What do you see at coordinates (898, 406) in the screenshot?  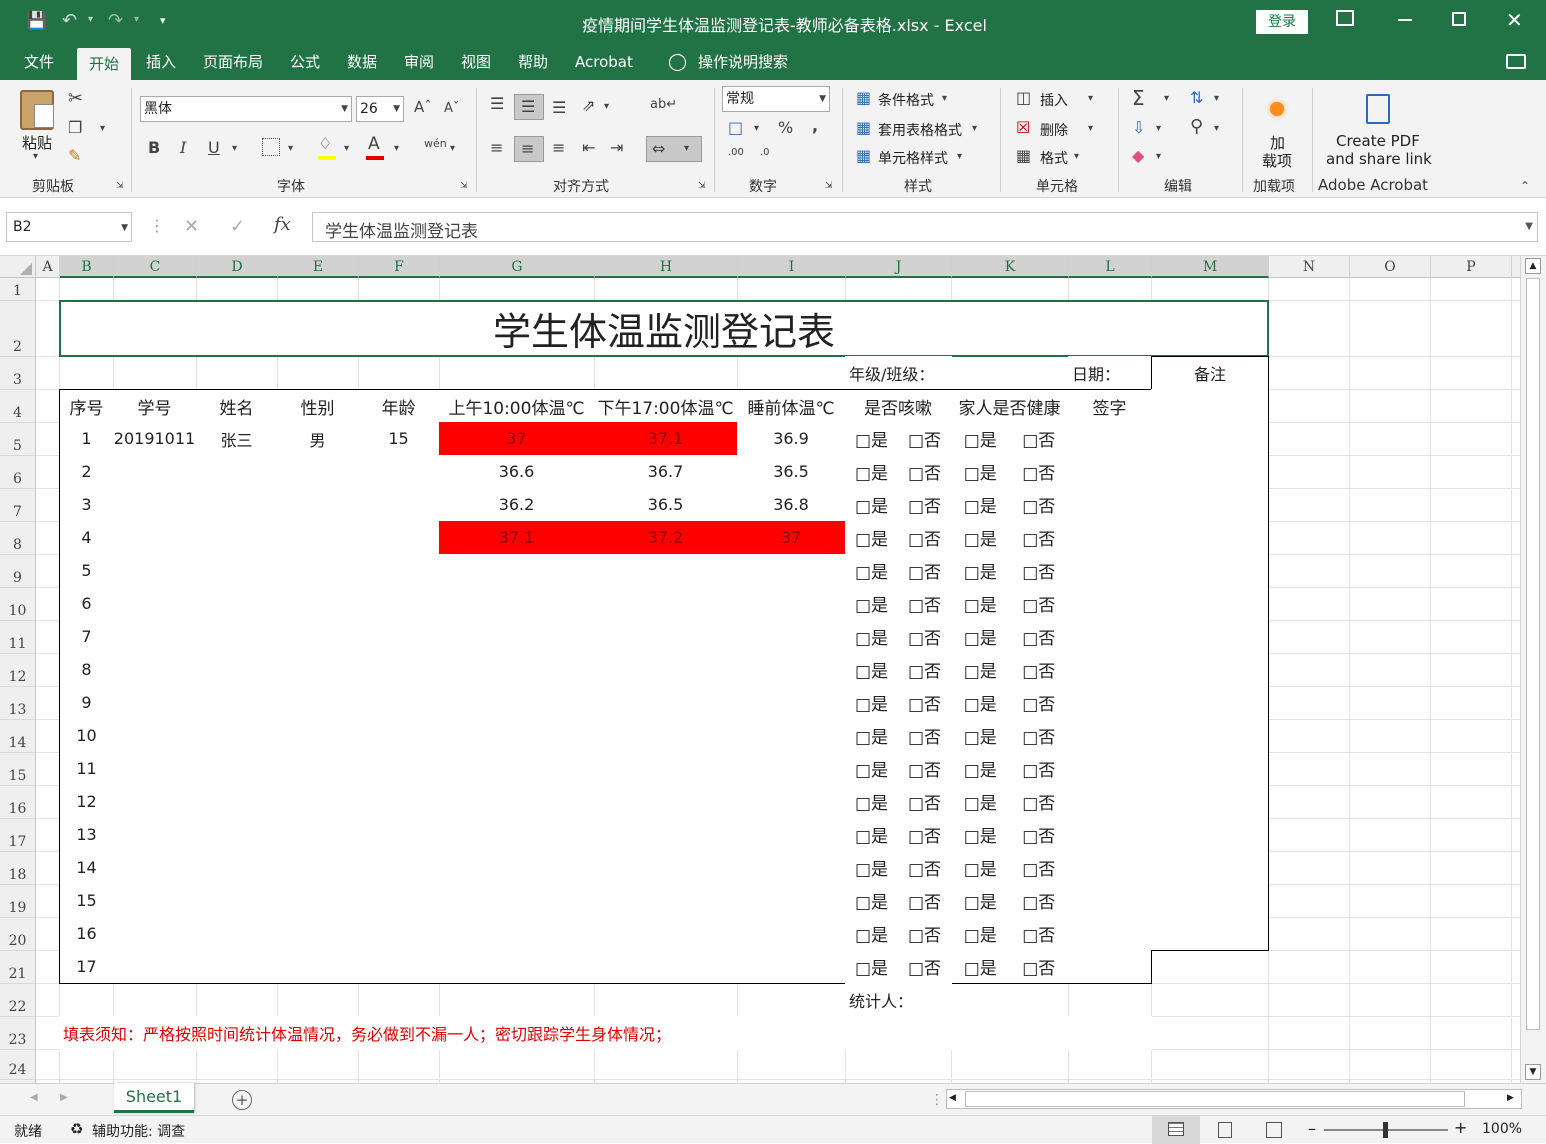 I see `header-cell: 是否咳嗽` at bounding box center [898, 406].